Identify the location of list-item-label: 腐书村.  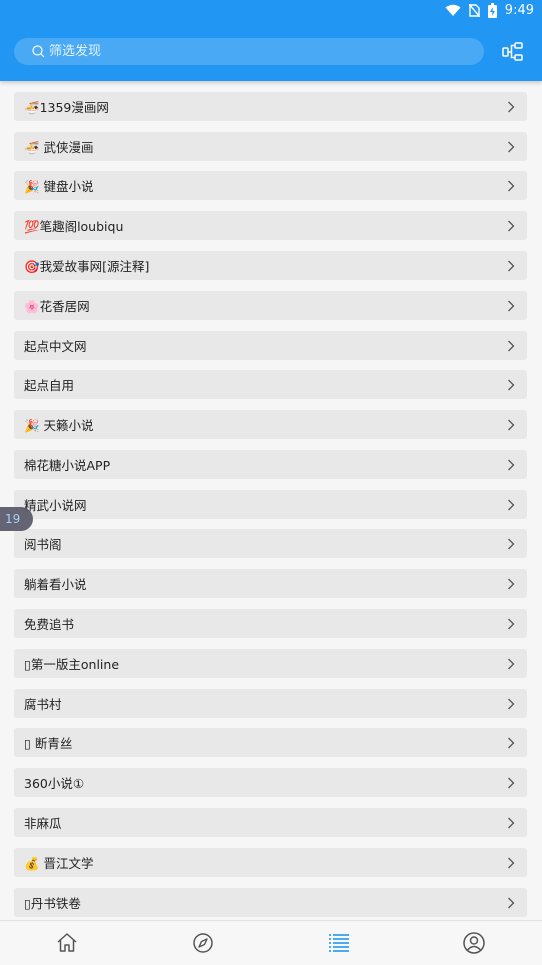
(43, 704).